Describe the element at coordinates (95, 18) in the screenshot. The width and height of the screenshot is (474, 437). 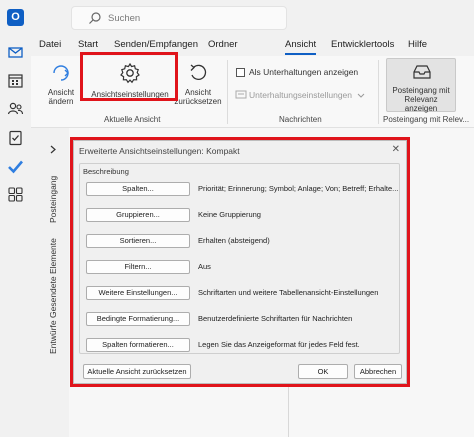
I see `search-icon` at that location.